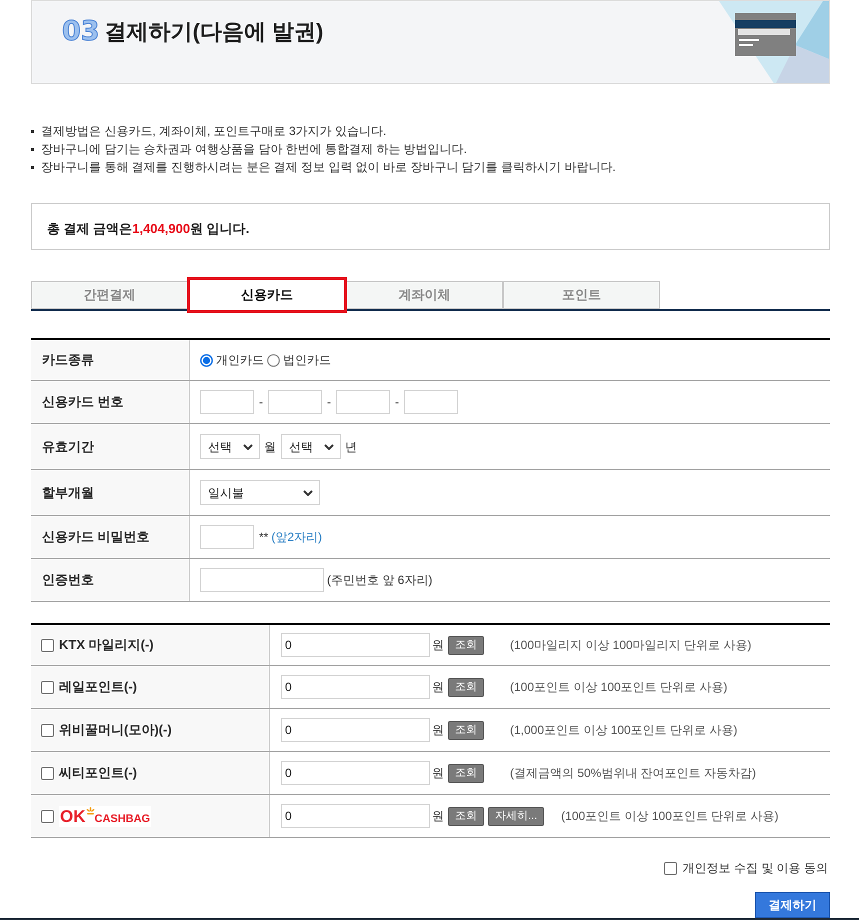 This screenshot has width=859, height=920. What do you see at coordinates (90, 811) in the screenshot?
I see `sparkle-icon` at bounding box center [90, 811].